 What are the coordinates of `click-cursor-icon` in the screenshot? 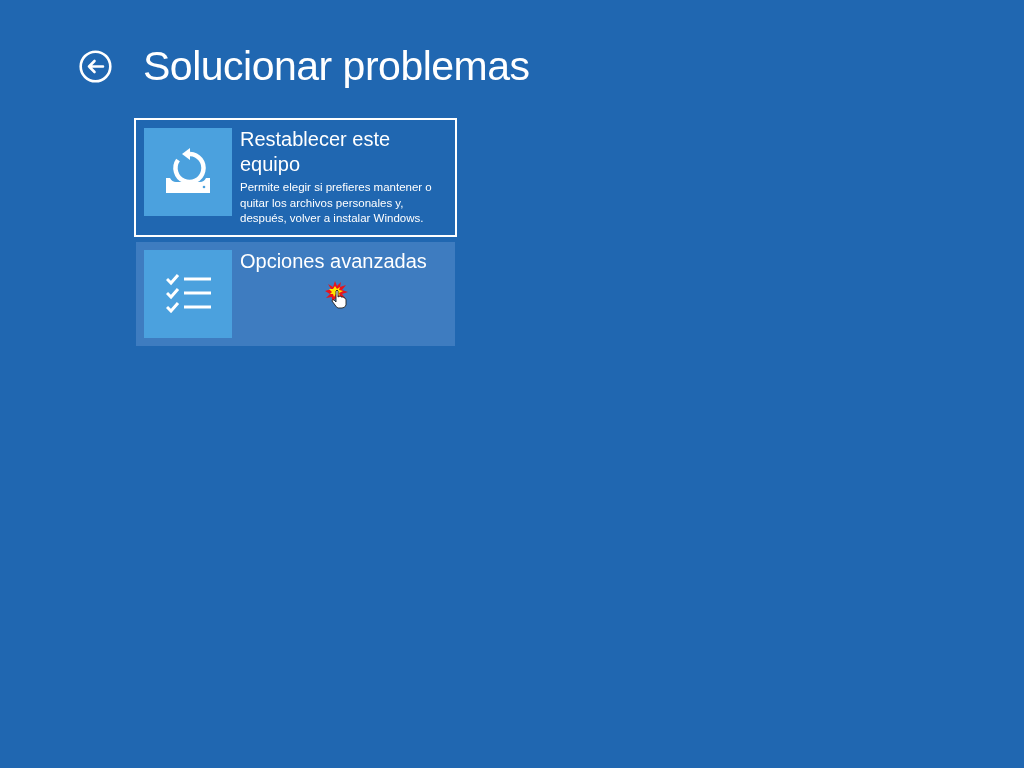 It's located at (337, 294).